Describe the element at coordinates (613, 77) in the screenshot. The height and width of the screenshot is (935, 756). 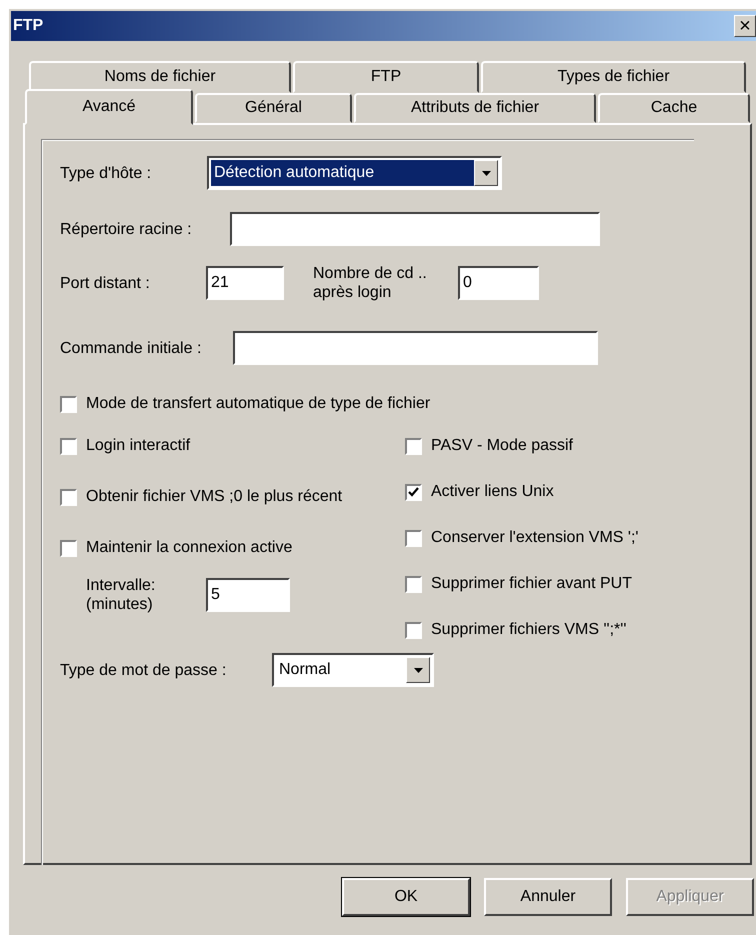
I see `tab: Types de fichier` at that location.